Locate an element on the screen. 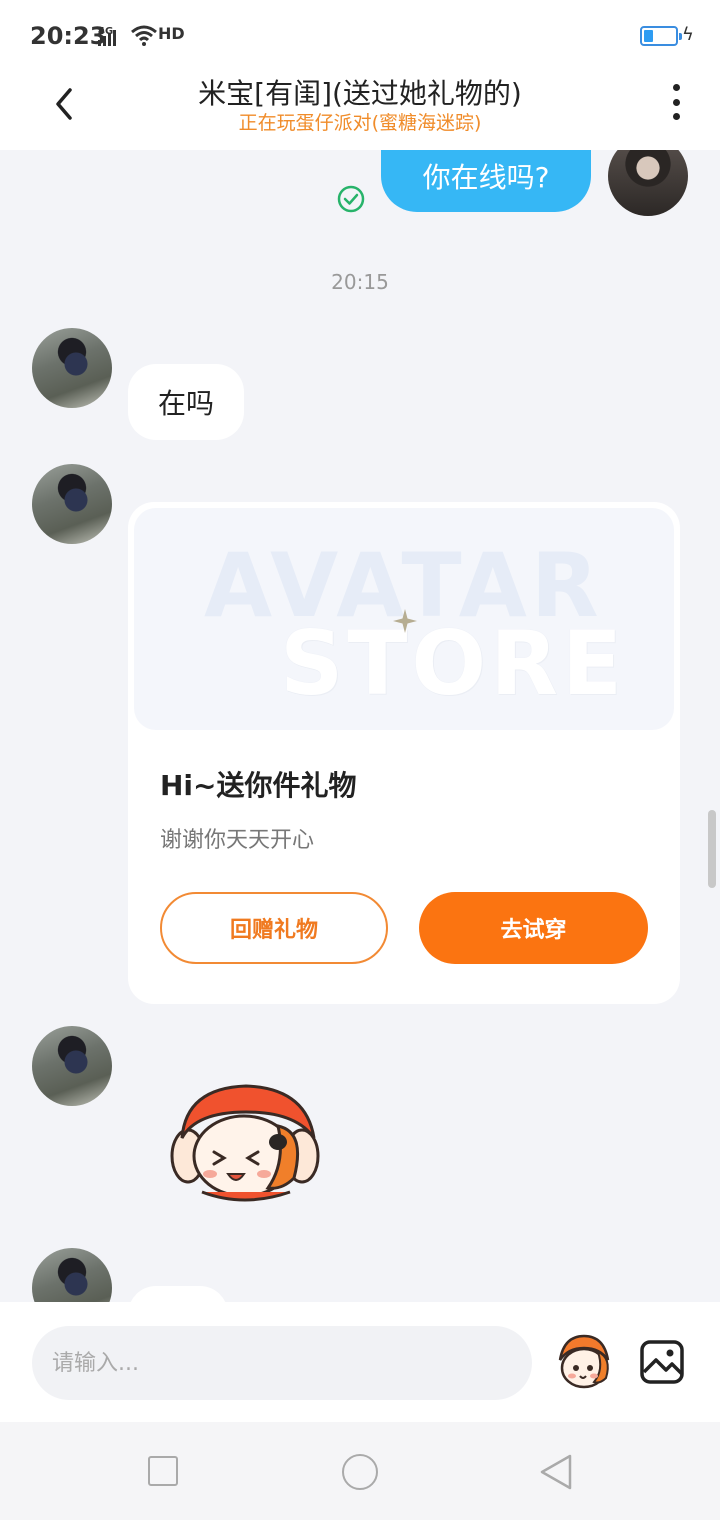 Image resolution: width=720 pixels, height=1520 pixels. gift-banner-text: STORE is located at coordinates (453, 663).